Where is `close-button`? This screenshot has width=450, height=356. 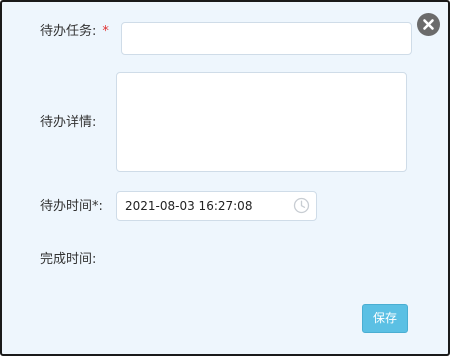 close-button is located at coordinates (428, 24).